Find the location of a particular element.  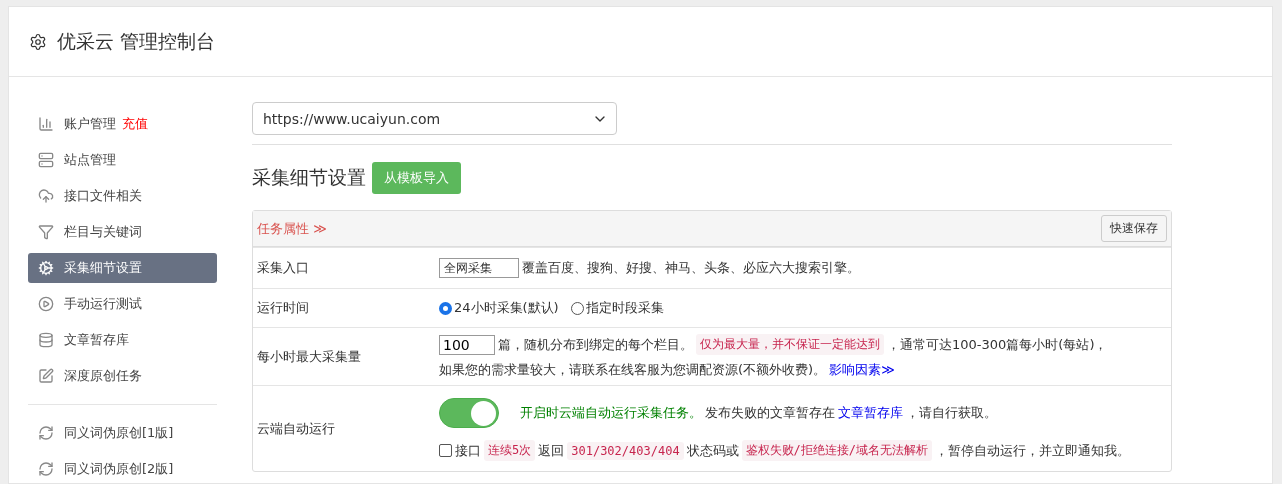

bar-chart-icon is located at coordinates (46, 124).